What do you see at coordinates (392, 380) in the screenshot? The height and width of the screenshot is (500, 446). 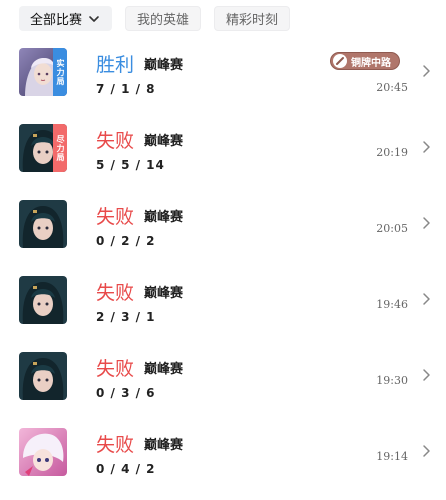 I see `match-time: 19:30` at bounding box center [392, 380].